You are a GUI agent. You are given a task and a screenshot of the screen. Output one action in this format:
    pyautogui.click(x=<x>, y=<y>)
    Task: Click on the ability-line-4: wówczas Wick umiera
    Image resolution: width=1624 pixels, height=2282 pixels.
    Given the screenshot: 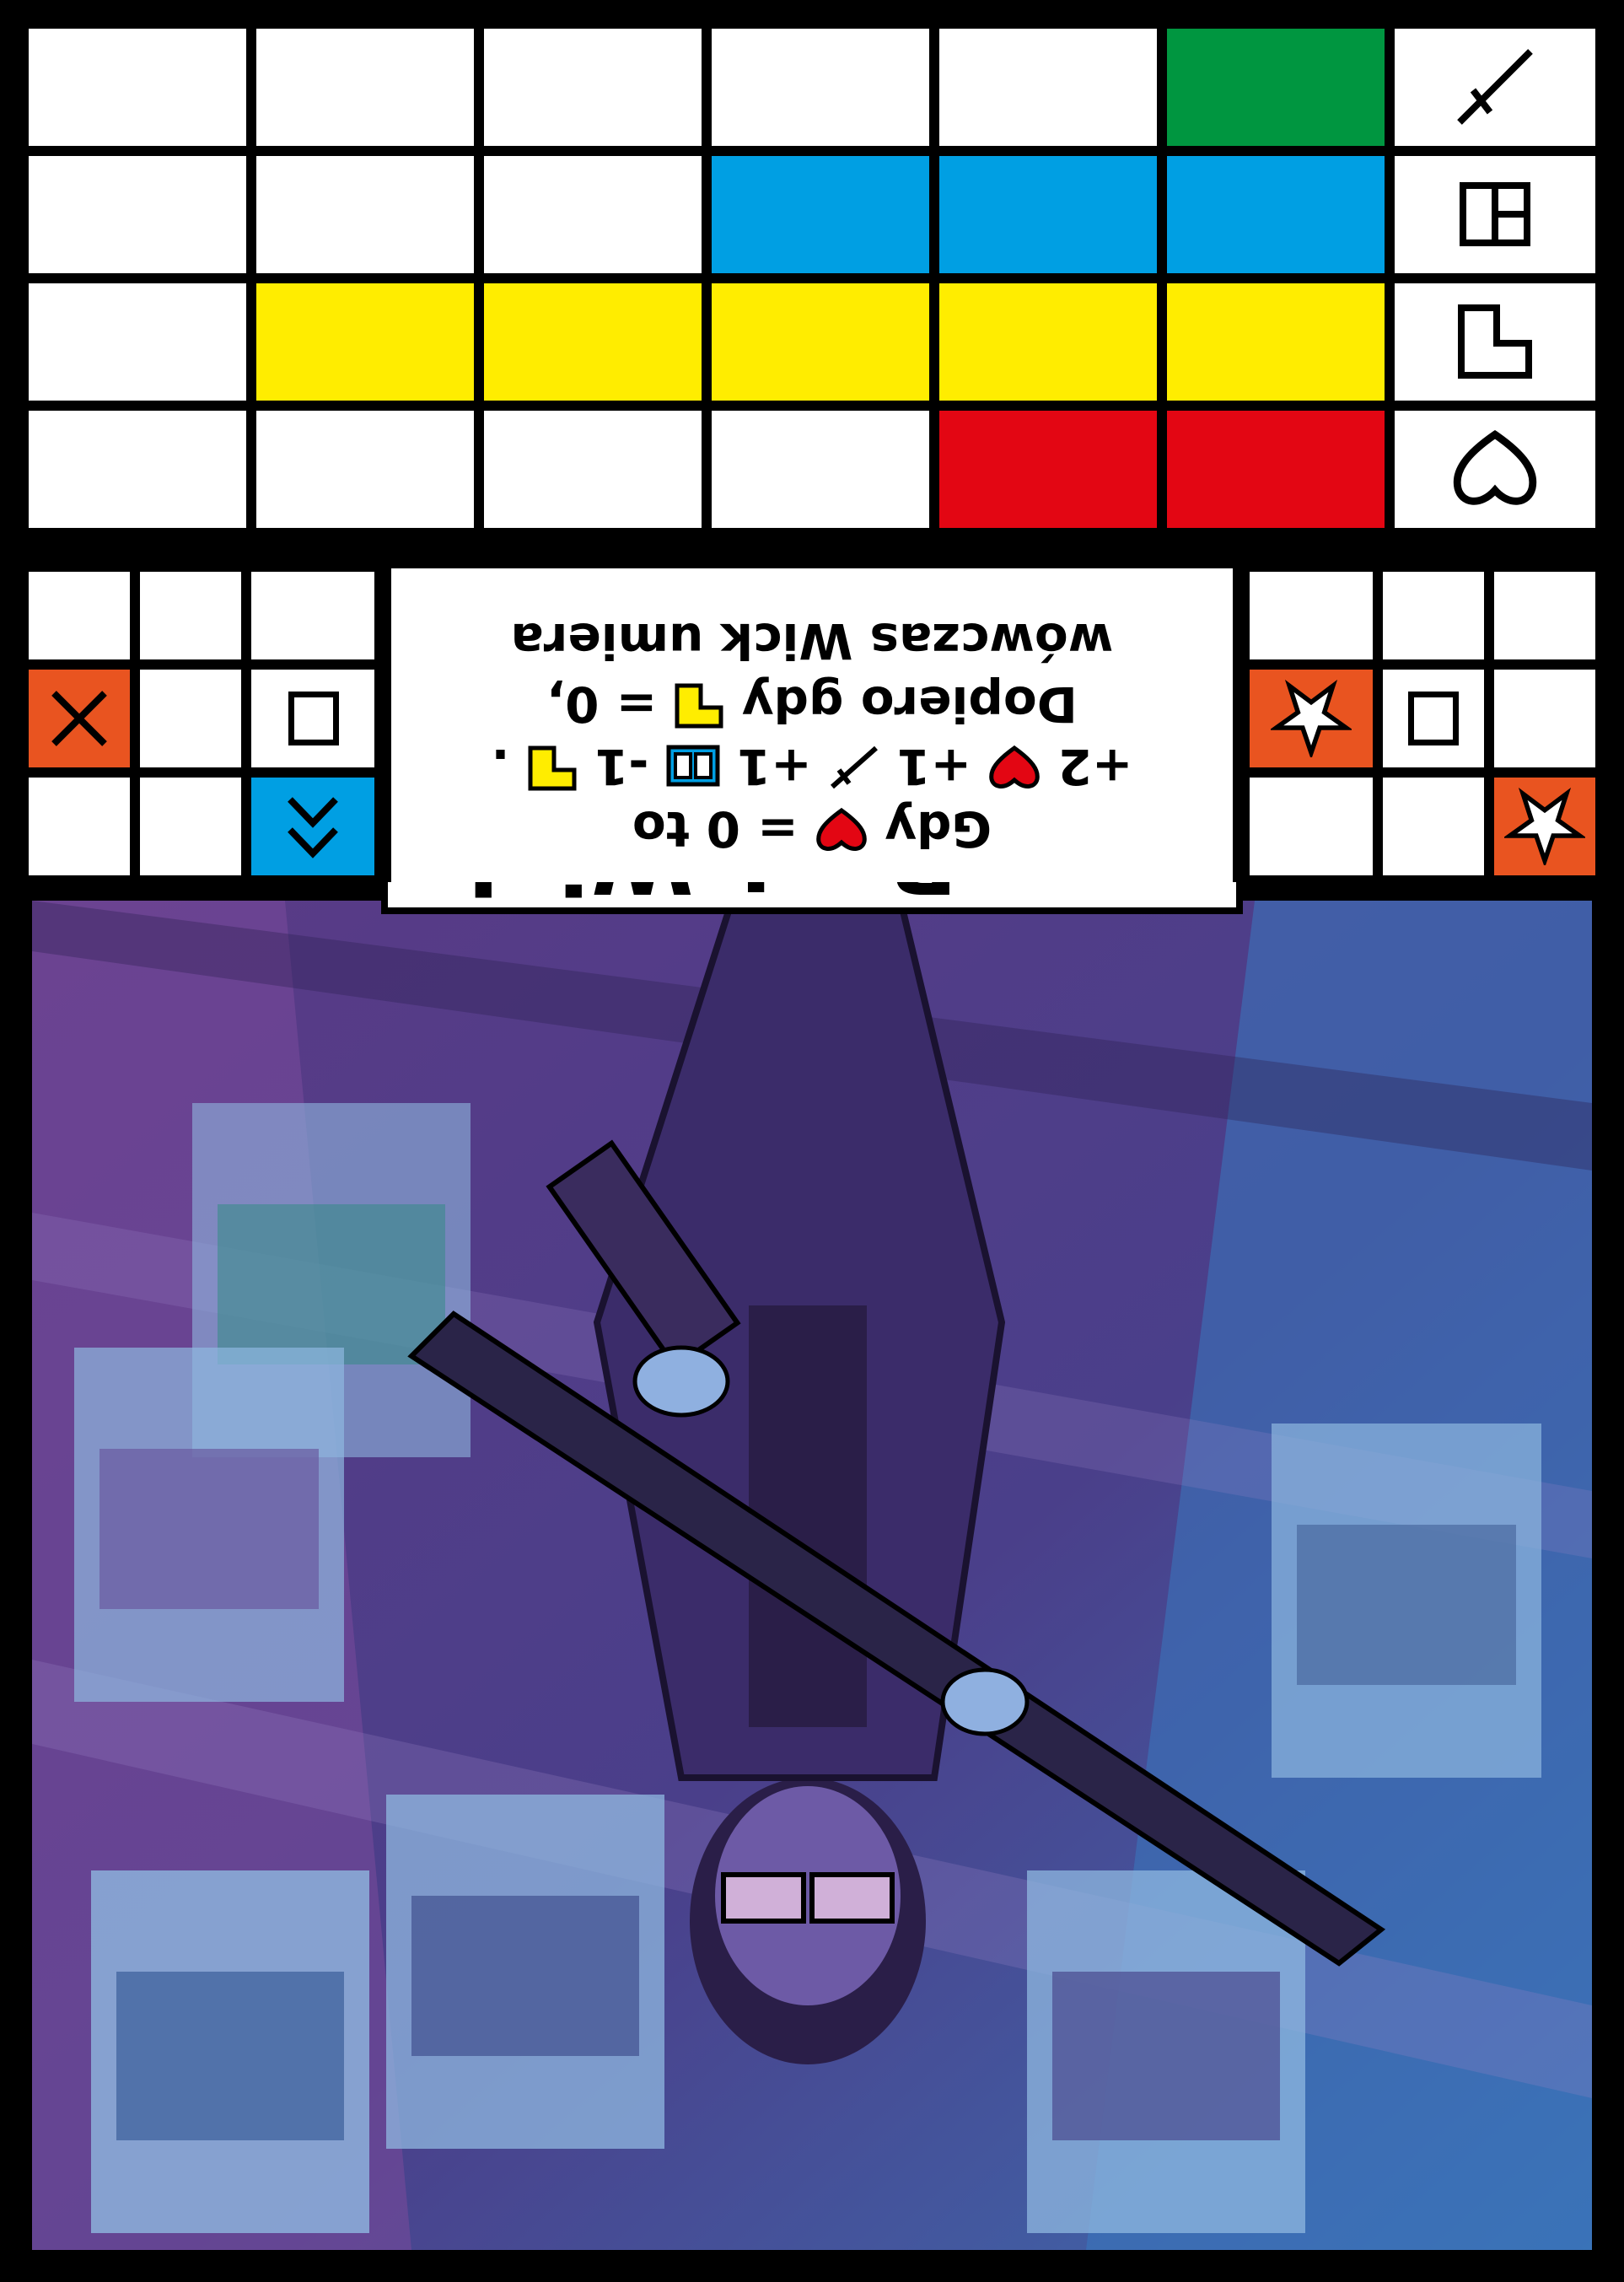 What is the action you would take?
    pyautogui.click(x=812, y=641)
    